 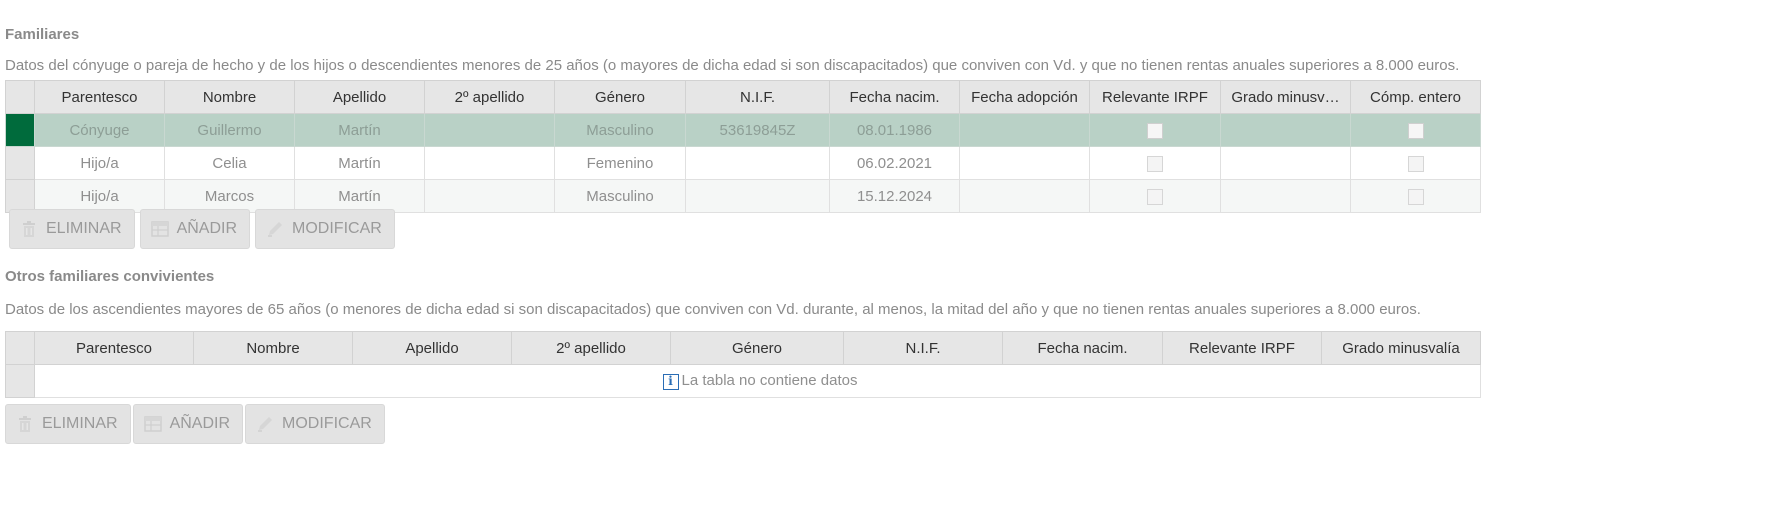 What do you see at coordinates (1024, 97) in the screenshot?
I see `column-header-fecha-adopcion: Fecha adopción` at bounding box center [1024, 97].